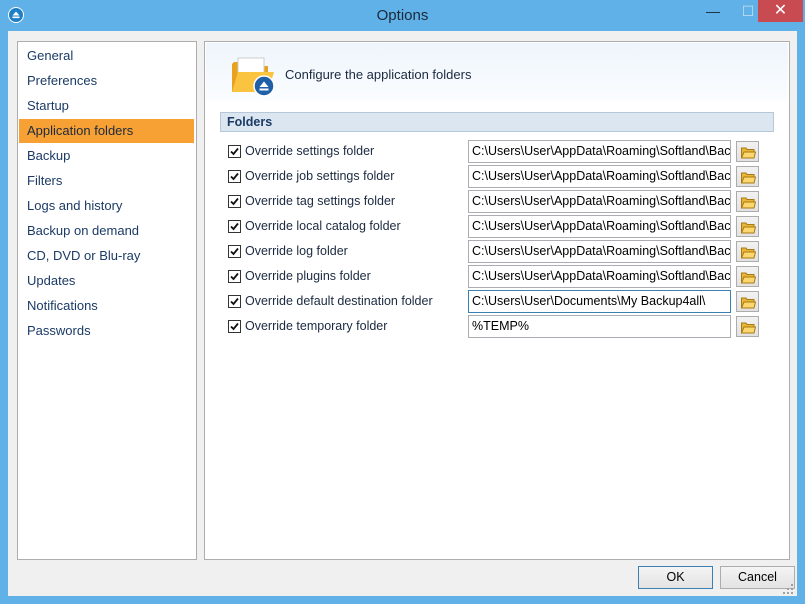  What do you see at coordinates (316, 326) in the screenshot?
I see `override-label: Override temporary folder` at bounding box center [316, 326].